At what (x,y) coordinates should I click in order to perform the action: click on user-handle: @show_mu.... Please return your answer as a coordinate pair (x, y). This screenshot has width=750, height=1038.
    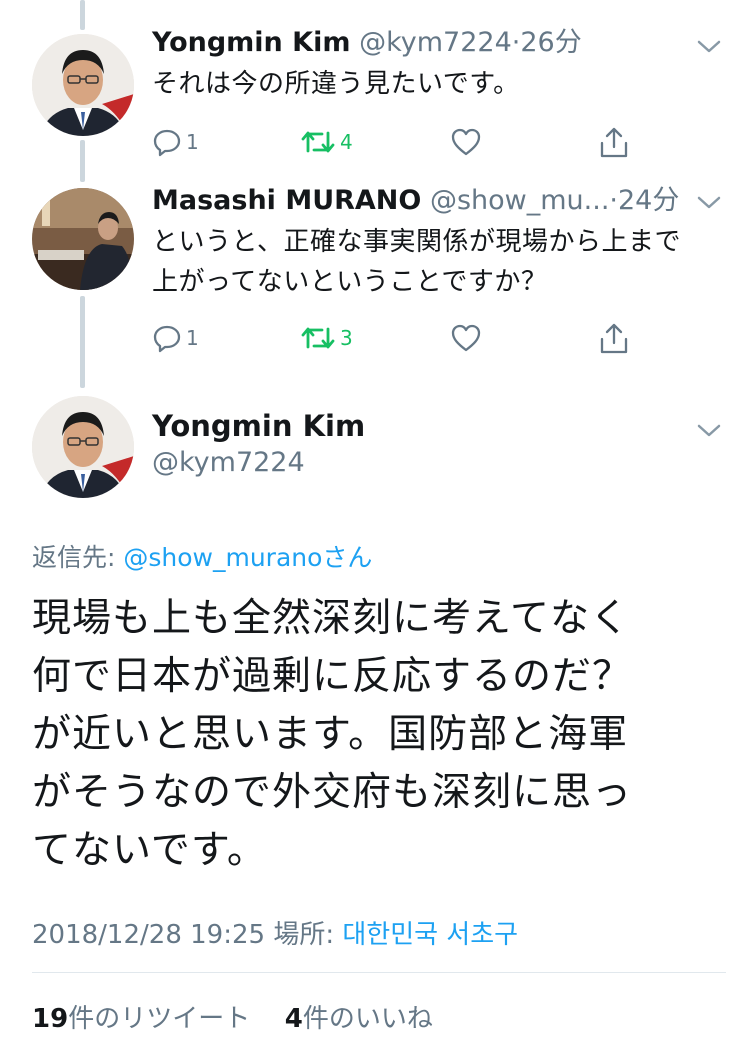
    Looking at the image, I should click on (519, 200).